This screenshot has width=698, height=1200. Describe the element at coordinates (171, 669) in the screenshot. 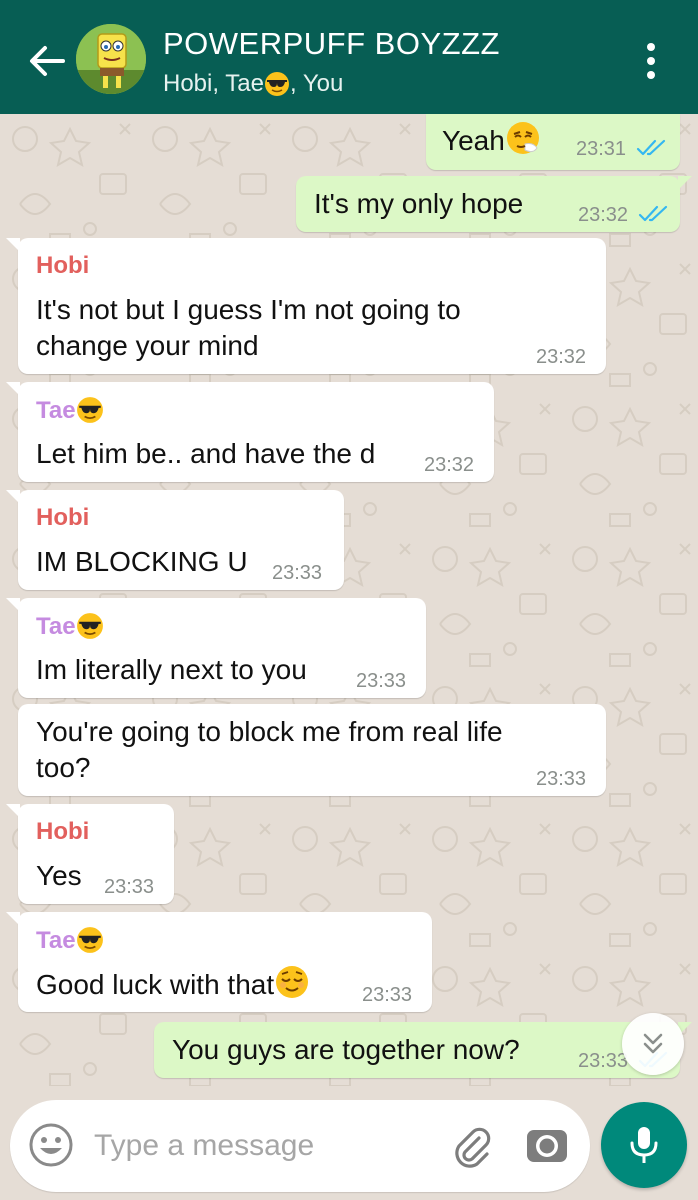

I see `message-text: Im literally next to you` at that location.